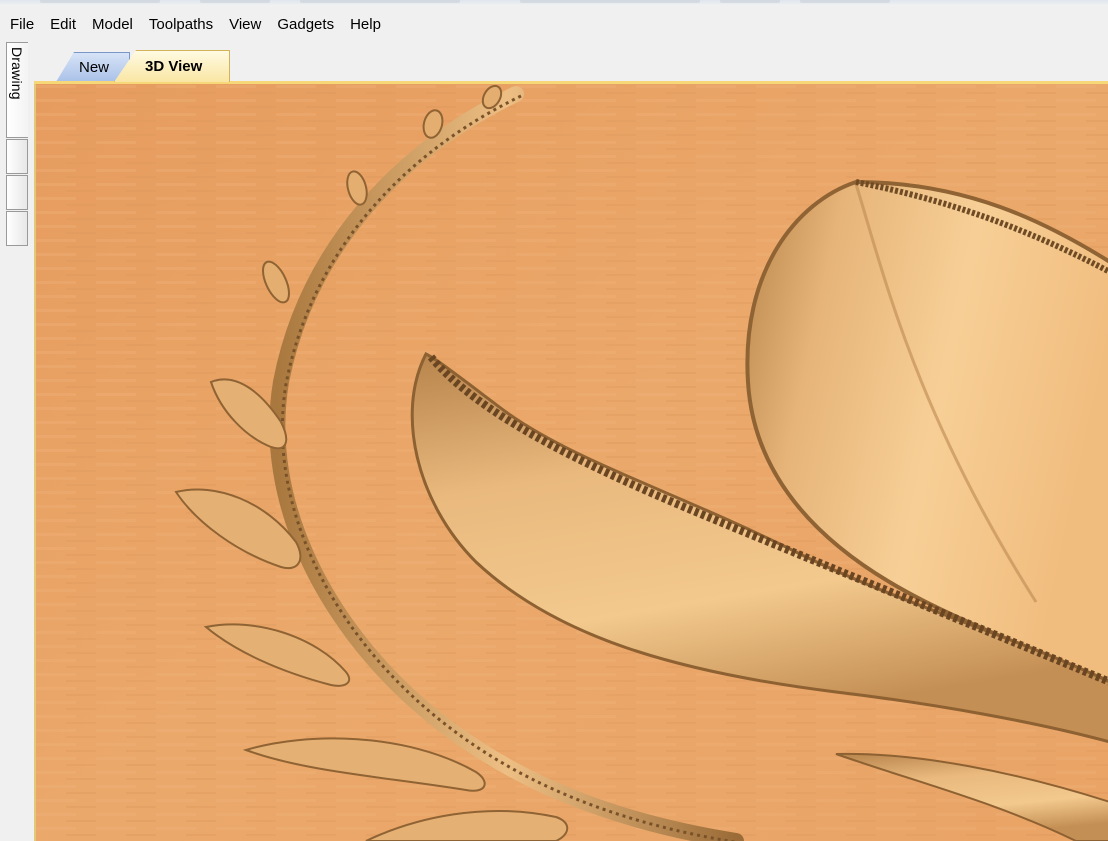  What do you see at coordinates (365, 24) in the screenshot?
I see `menu-help: Help` at bounding box center [365, 24].